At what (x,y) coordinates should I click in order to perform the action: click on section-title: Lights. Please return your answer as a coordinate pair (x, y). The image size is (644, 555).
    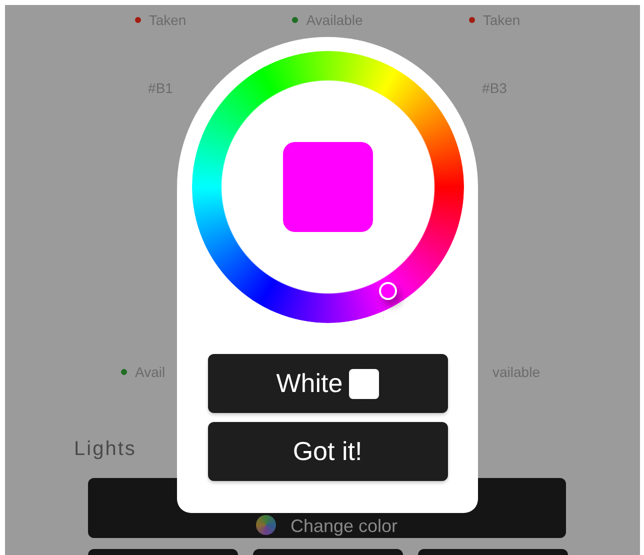
    Looking at the image, I should click on (105, 449).